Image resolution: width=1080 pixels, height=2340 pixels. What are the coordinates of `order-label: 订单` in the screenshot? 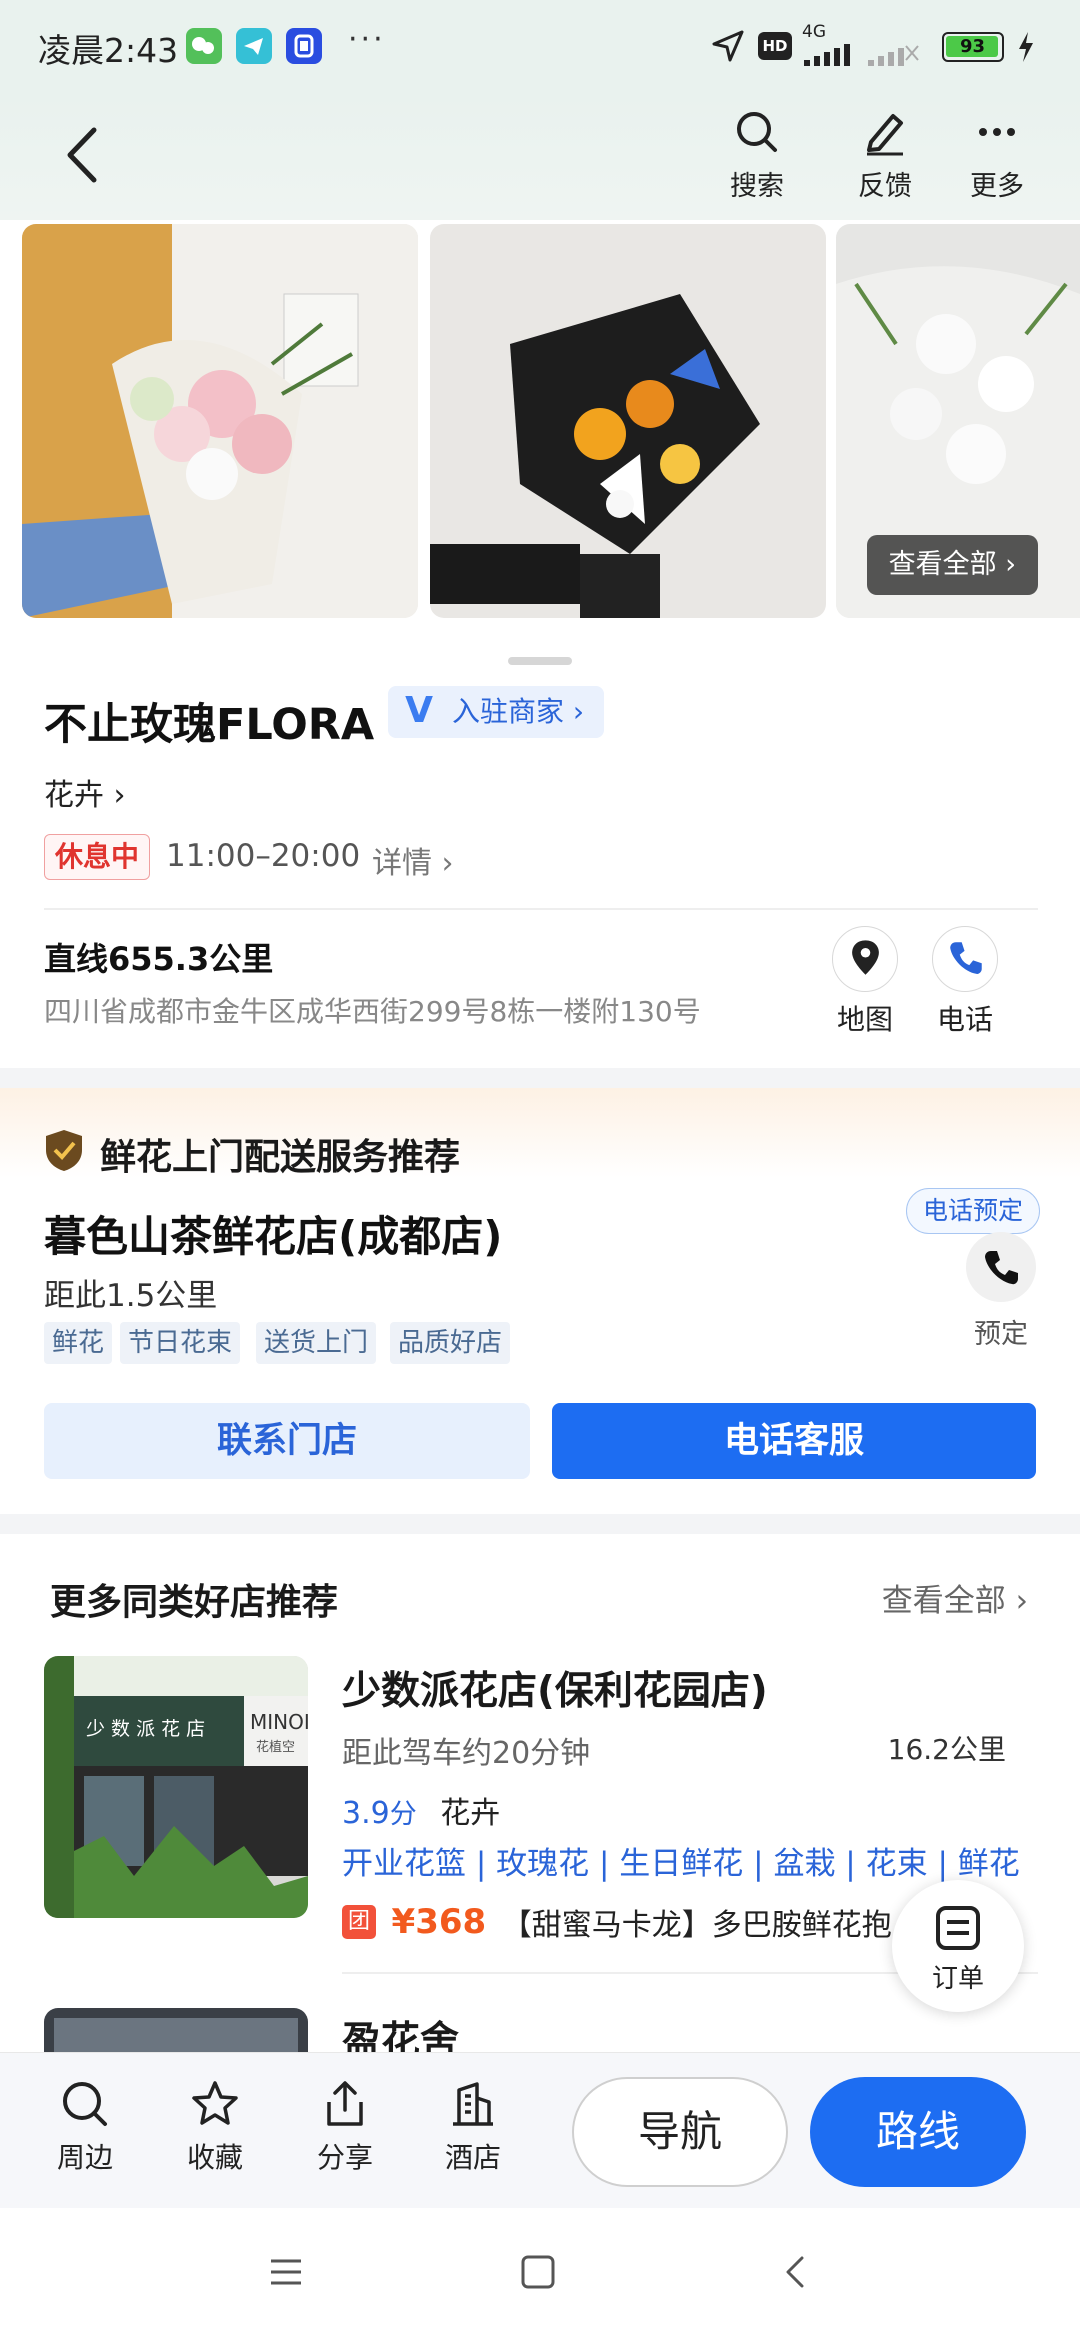 It's located at (957, 1979).